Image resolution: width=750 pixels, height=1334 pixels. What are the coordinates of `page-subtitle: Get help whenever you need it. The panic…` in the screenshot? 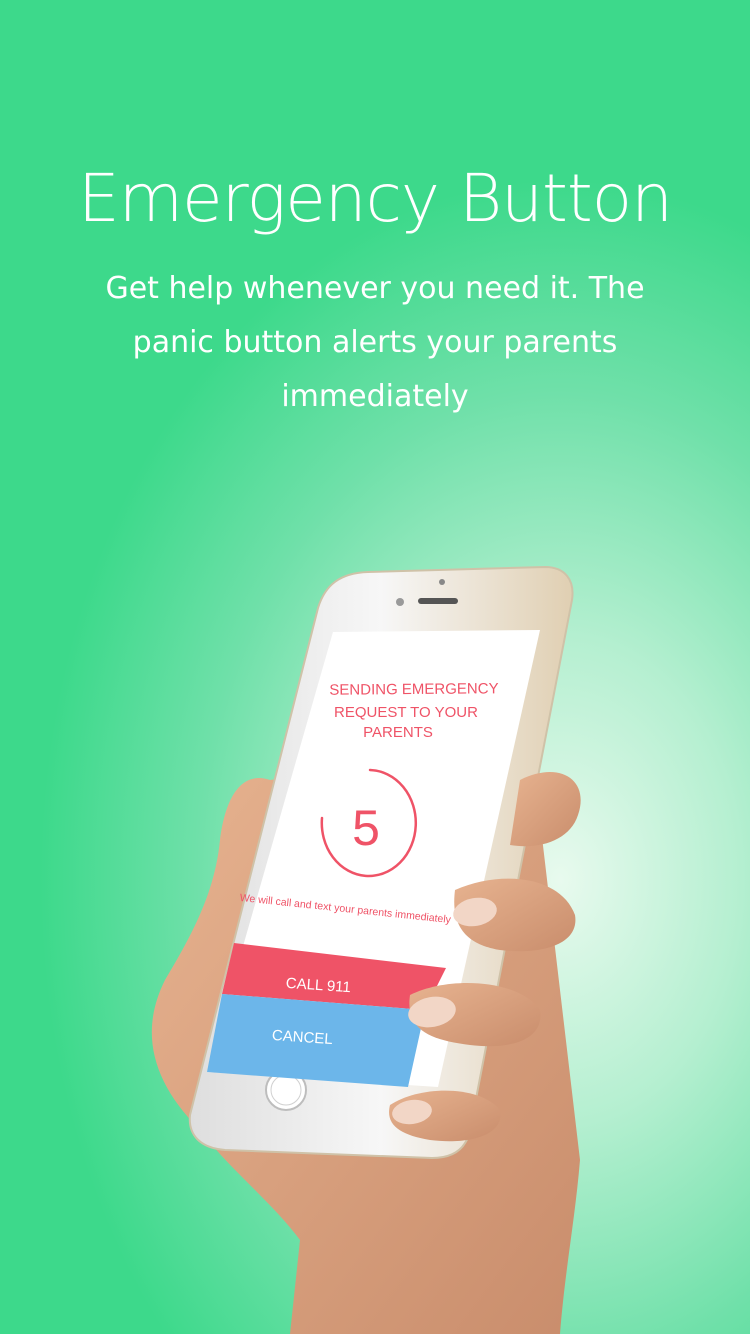 It's located at (375, 342).